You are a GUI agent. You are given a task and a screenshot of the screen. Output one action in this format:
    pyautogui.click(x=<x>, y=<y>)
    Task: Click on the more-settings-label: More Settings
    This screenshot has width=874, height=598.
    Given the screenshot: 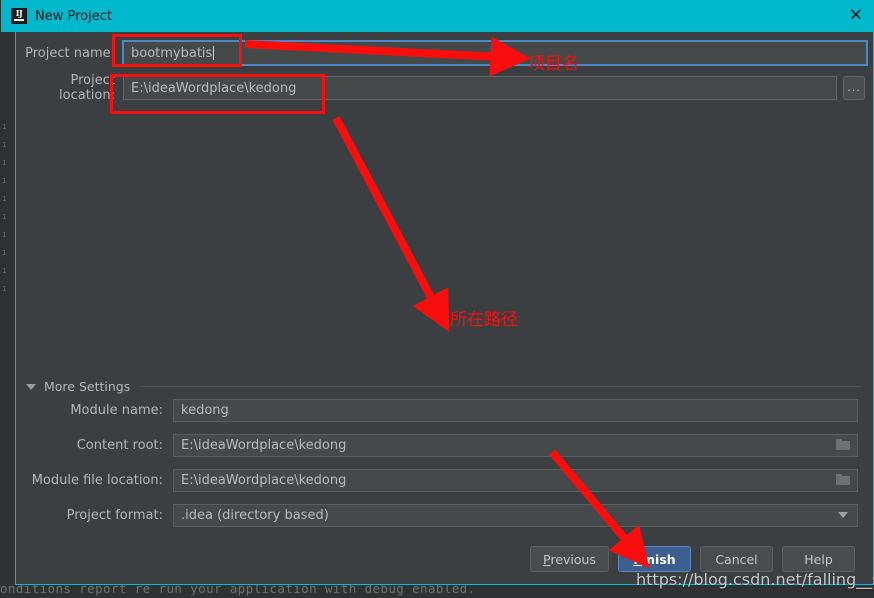 What is the action you would take?
    pyautogui.click(x=87, y=386)
    